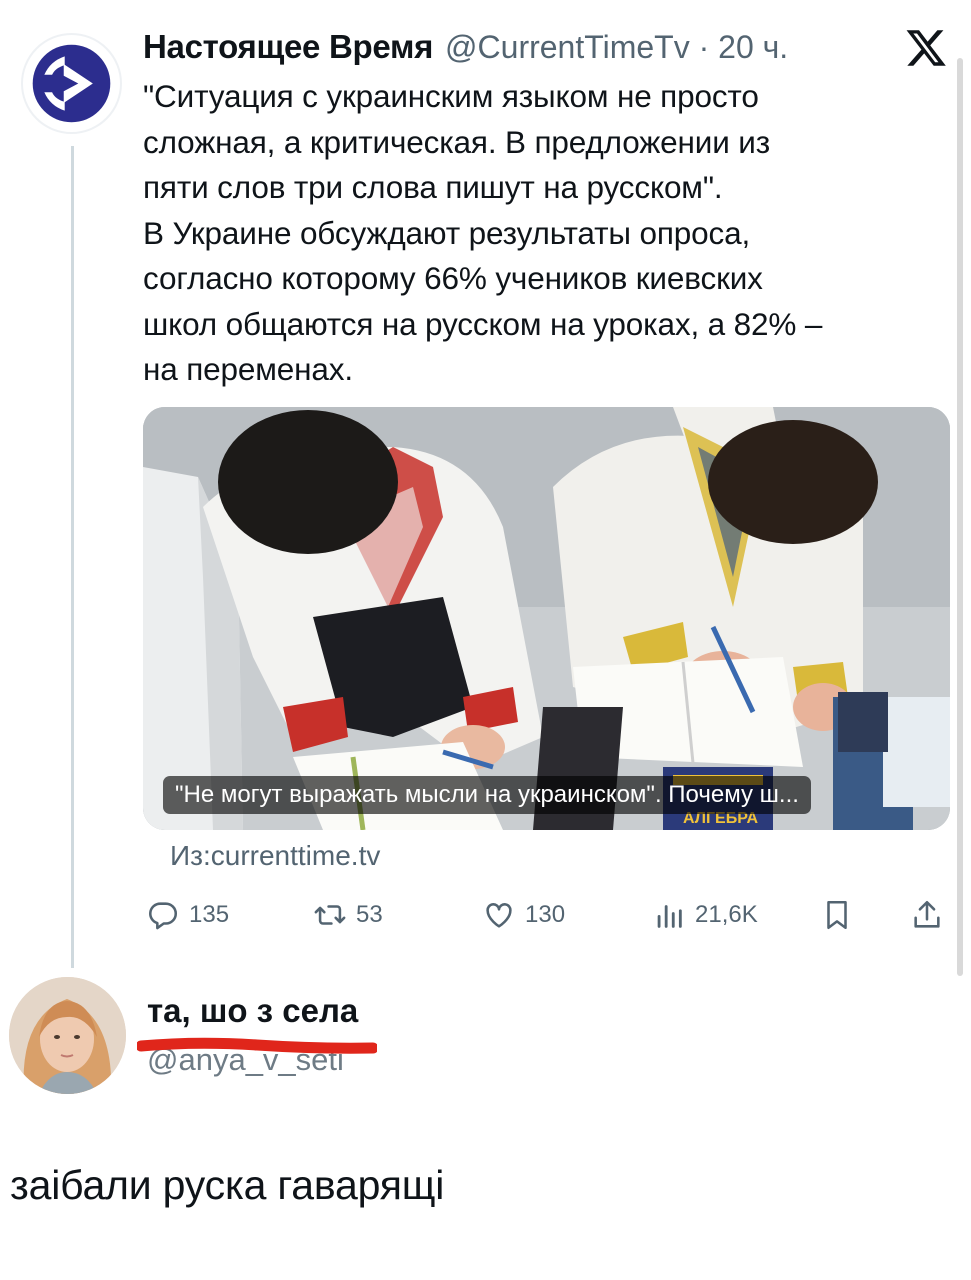 This screenshot has height=1280, width=971. I want to click on author-avatar, so click(71, 83).